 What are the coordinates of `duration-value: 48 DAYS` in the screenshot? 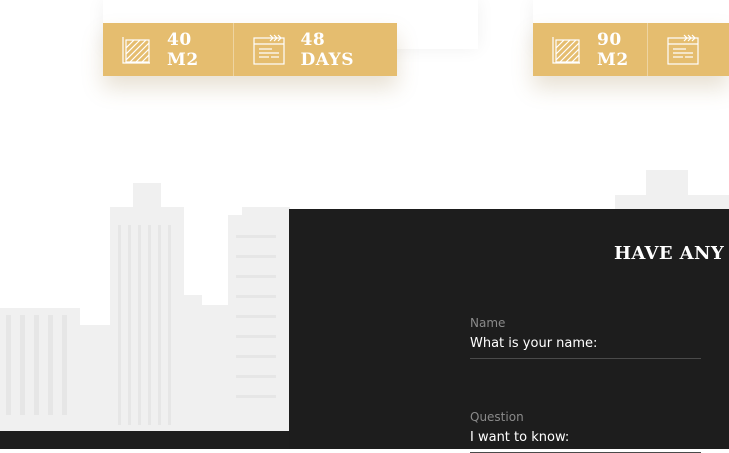 It's located at (327, 49).